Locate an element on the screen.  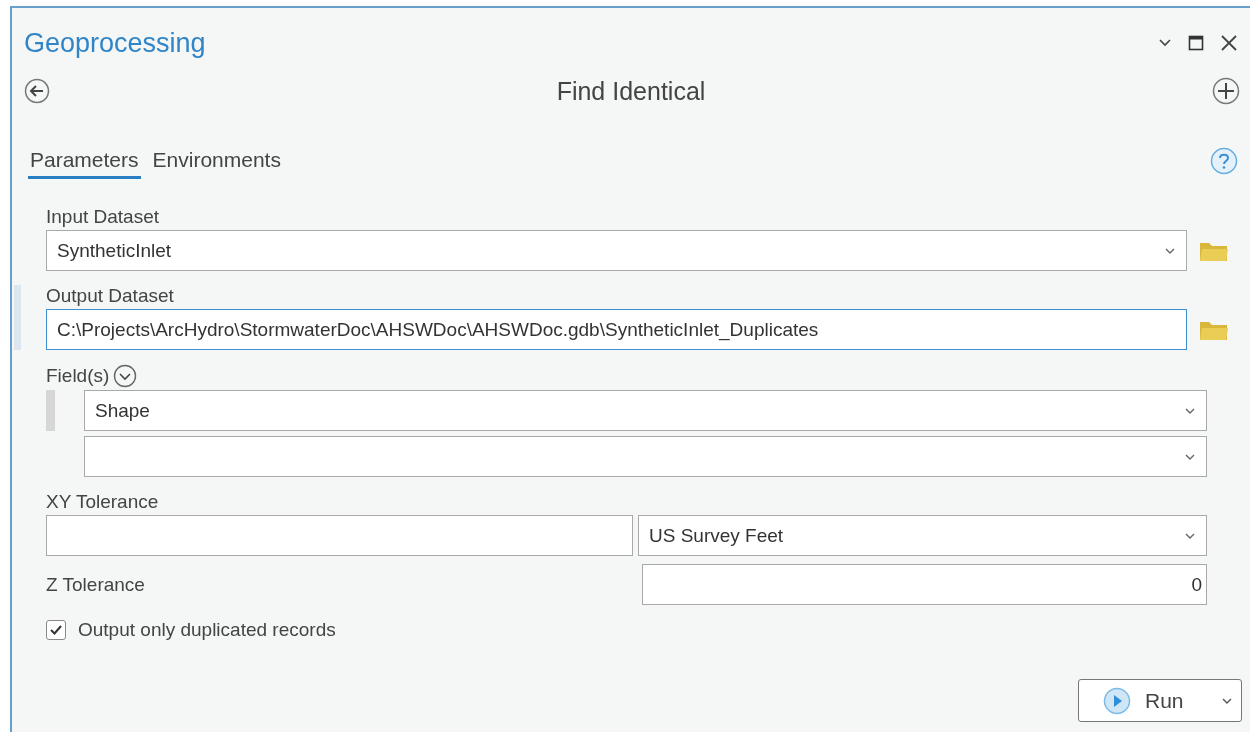
close-icon is located at coordinates (1229, 43).